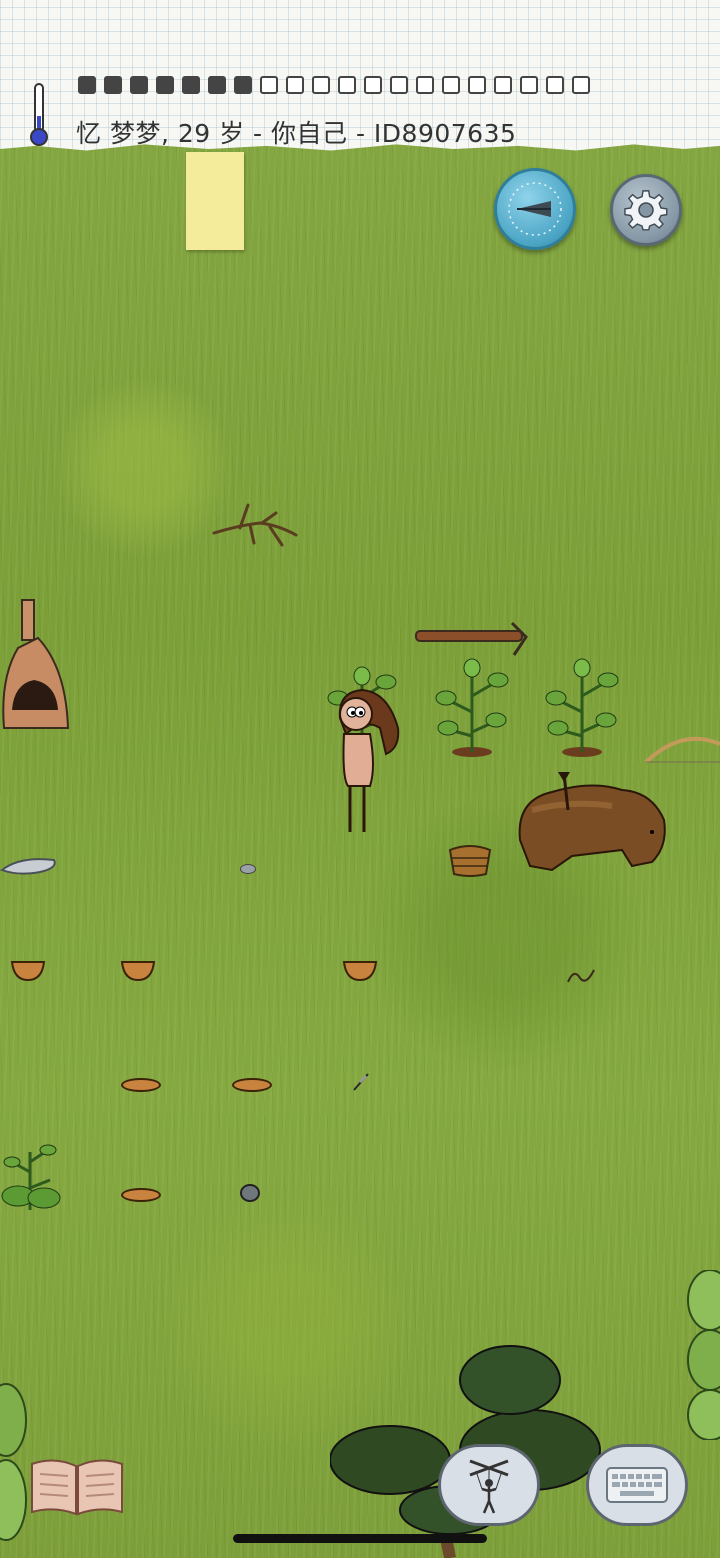 This screenshot has width=720, height=1558. I want to click on player-character, so click(367, 763).